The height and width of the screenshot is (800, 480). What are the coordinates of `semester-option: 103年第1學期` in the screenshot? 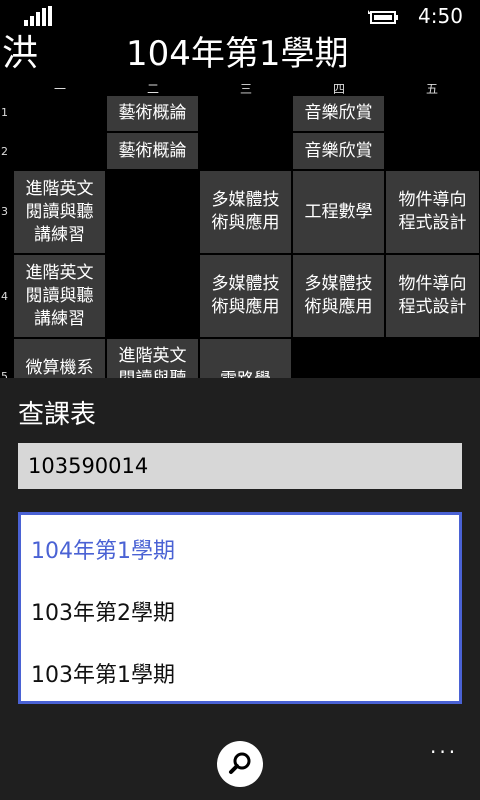 It's located at (103, 673).